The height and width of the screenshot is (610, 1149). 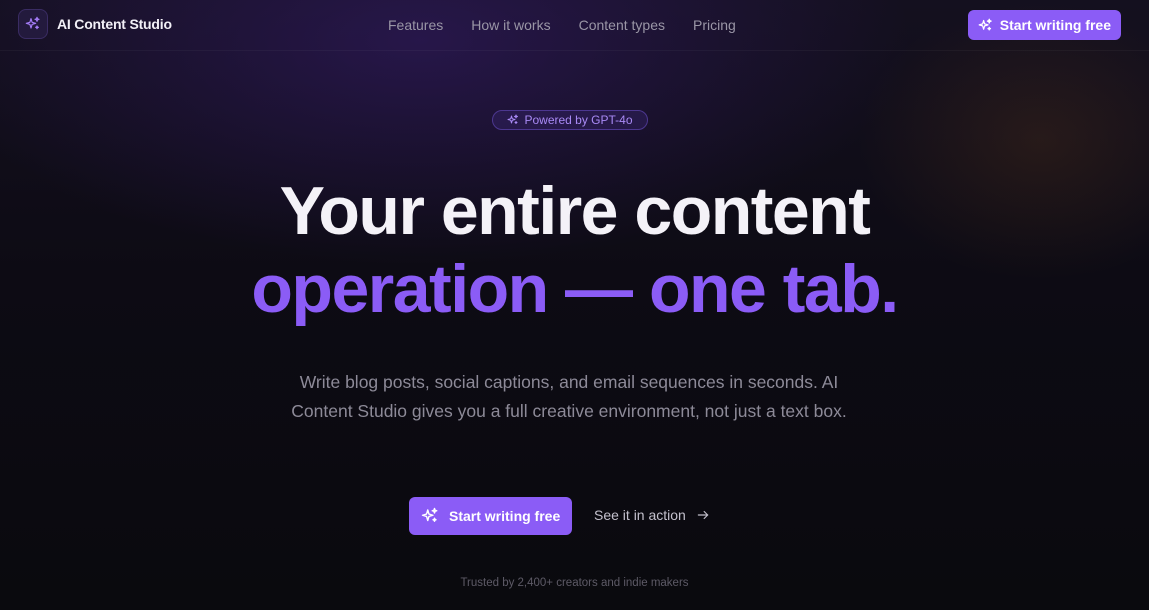 What do you see at coordinates (578, 120) in the screenshot?
I see `badge-label: Powered by GPT-4o` at bounding box center [578, 120].